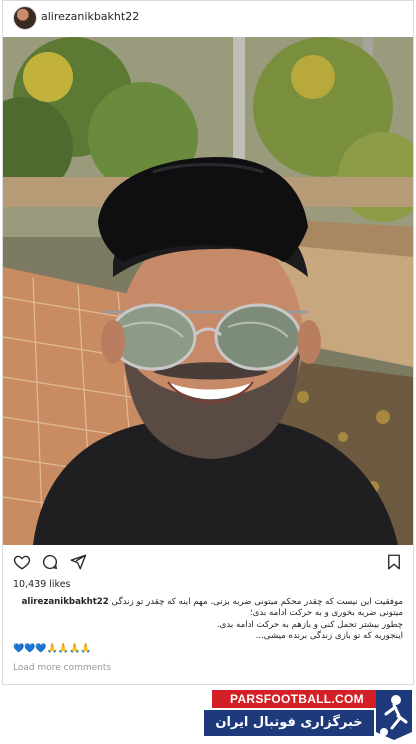 The image size is (416, 744). Describe the element at coordinates (208, 564) in the screenshot. I see `post-actions` at that location.